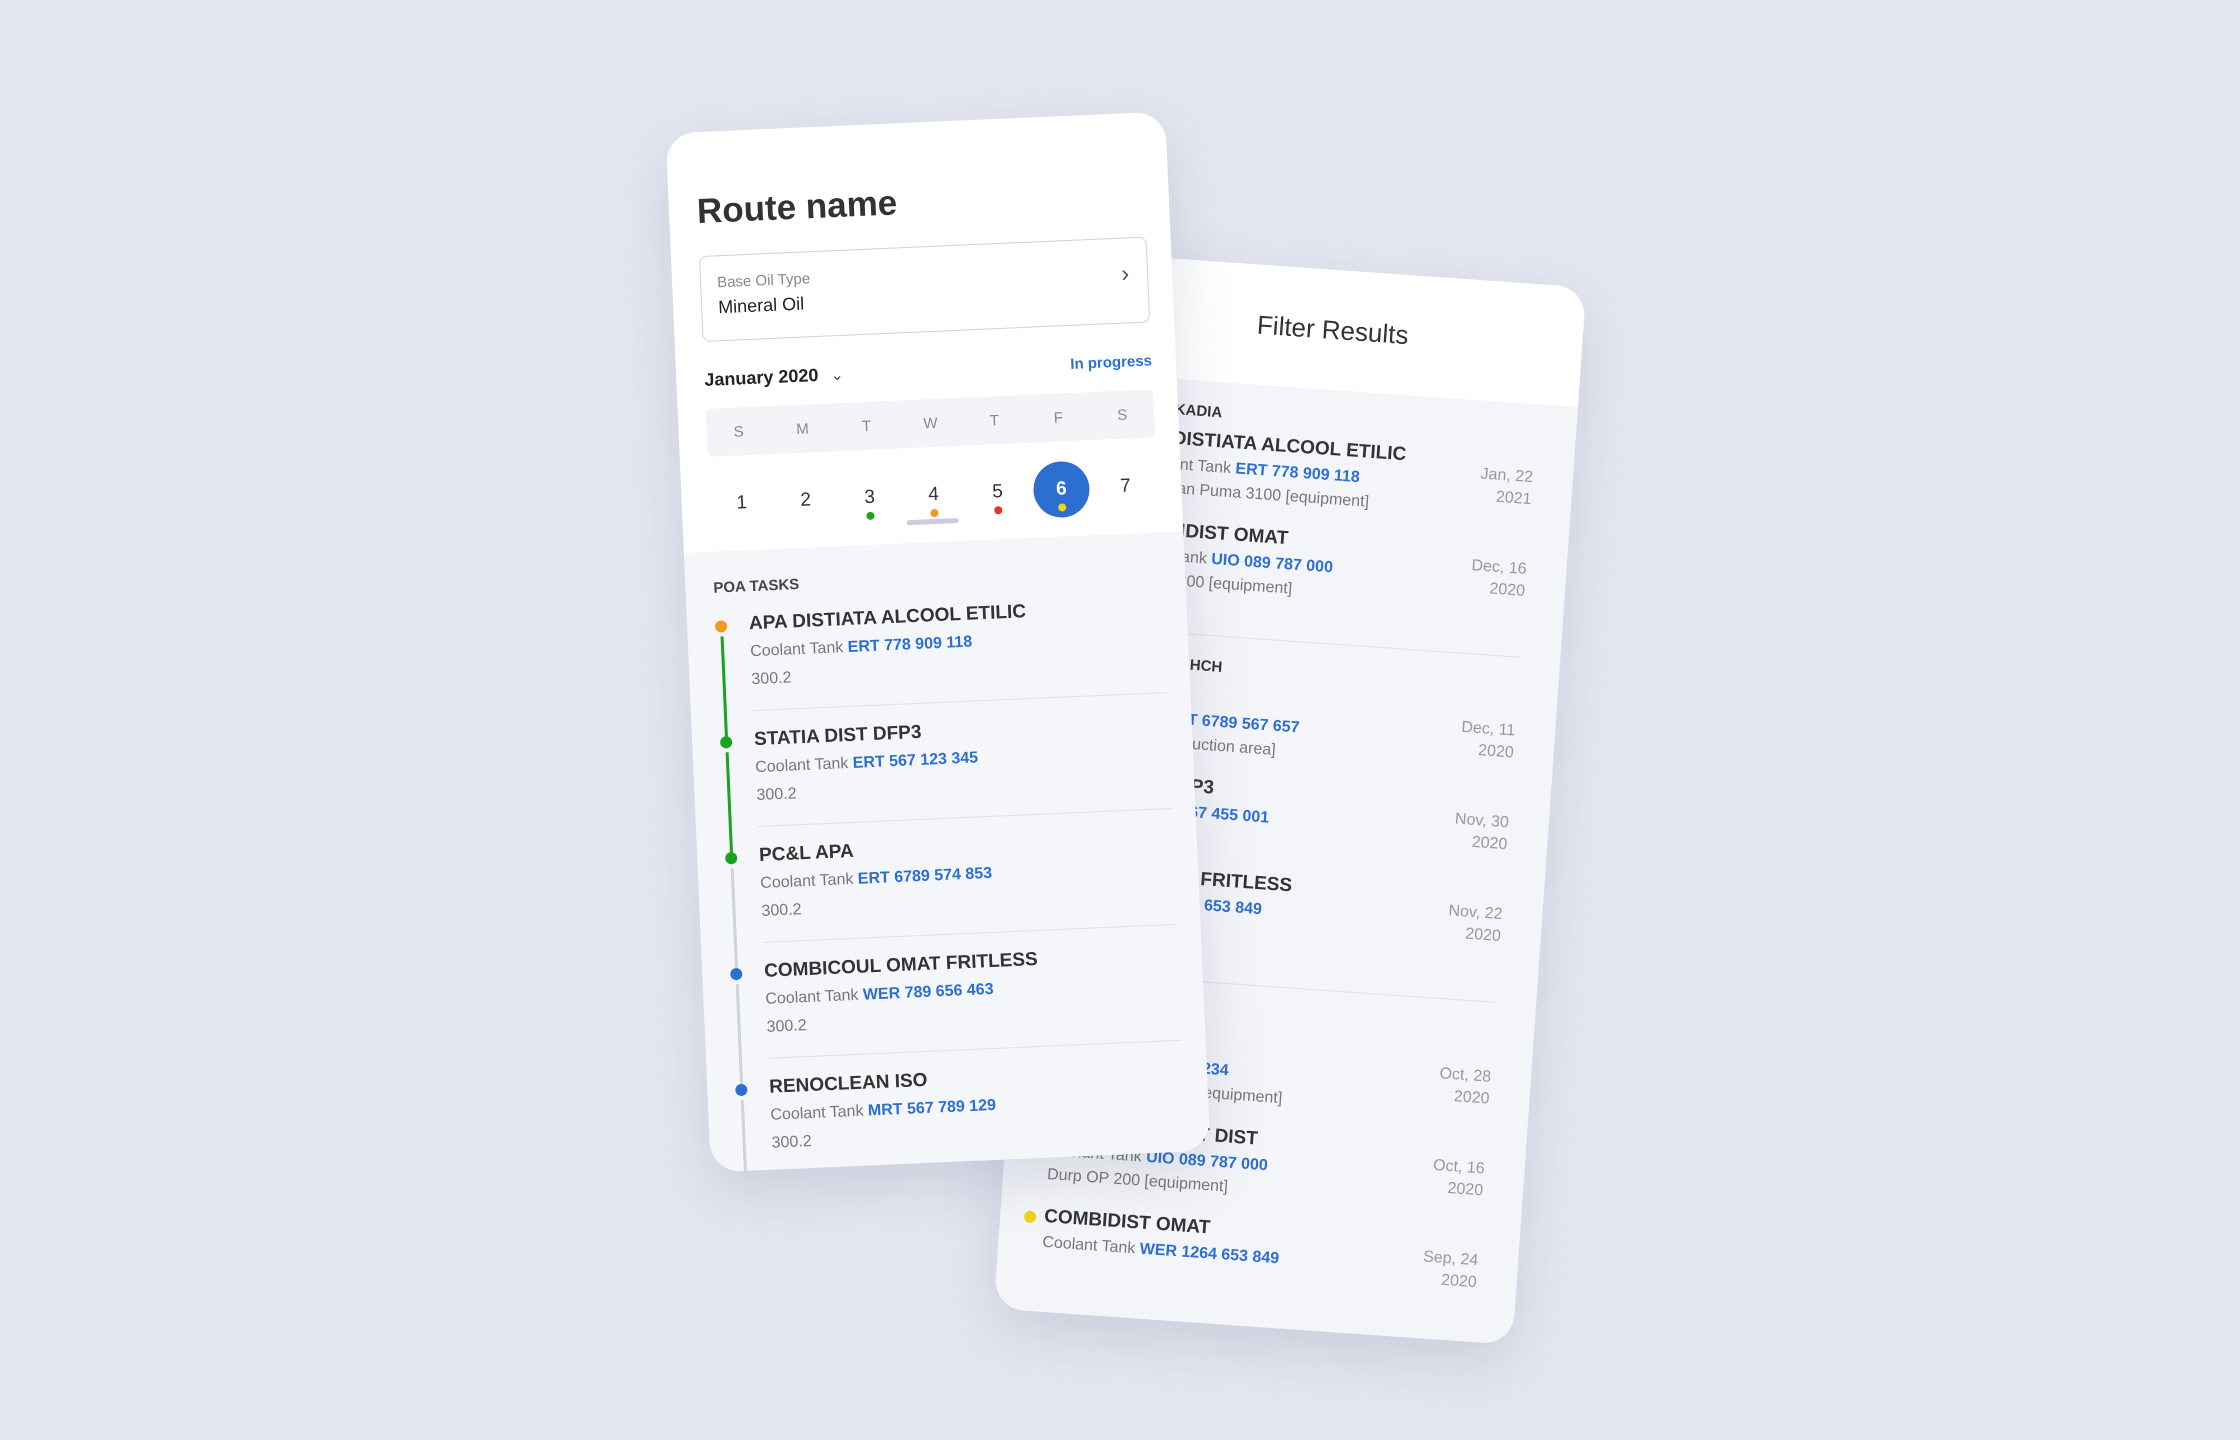 This screenshot has height=1440, width=2240. Describe the element at coordinates (1498, 579) in the screenshot. I see `item-date: Dec, 16 2020` at that location.